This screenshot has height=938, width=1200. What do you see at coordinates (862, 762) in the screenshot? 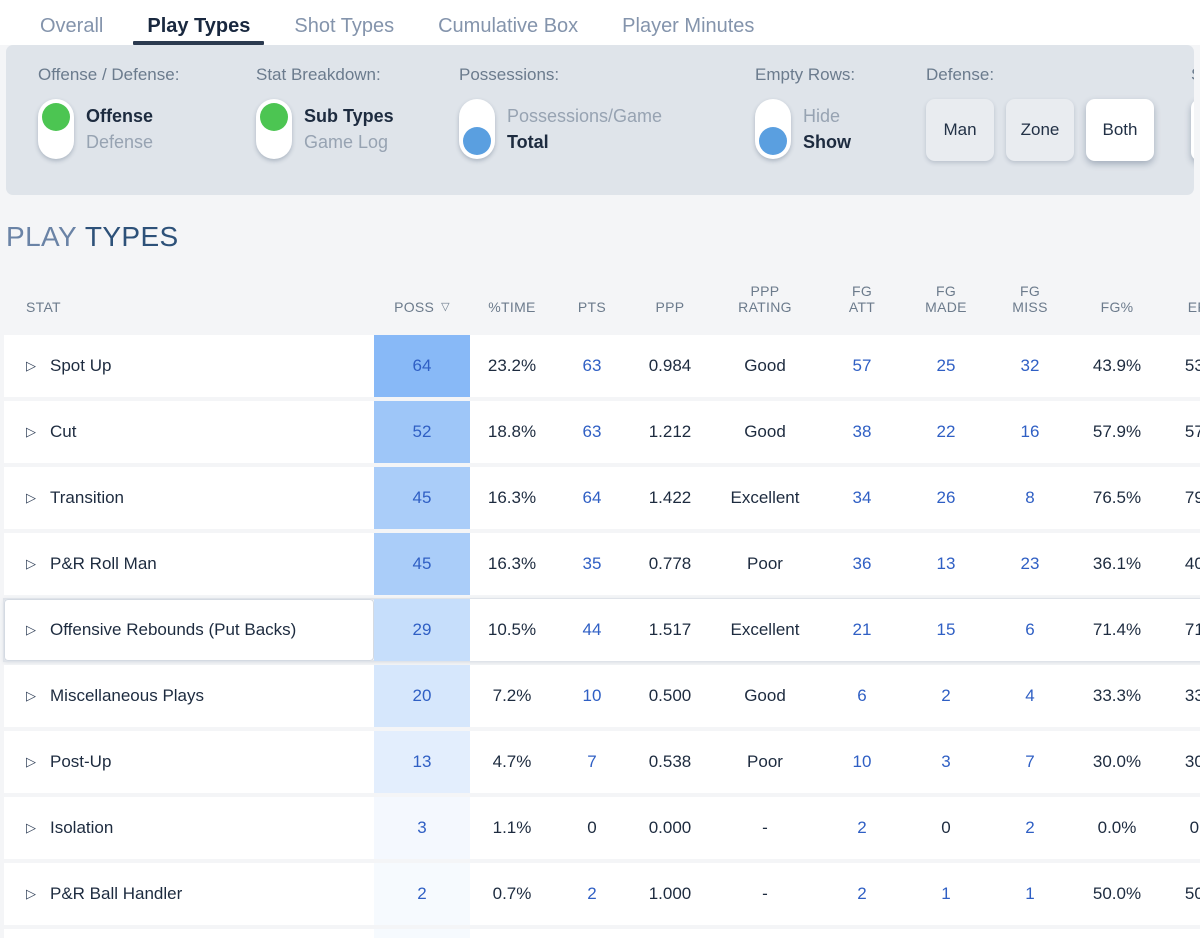
I see `row-fg-att-cell: 10` at bounding box center [862, 762].